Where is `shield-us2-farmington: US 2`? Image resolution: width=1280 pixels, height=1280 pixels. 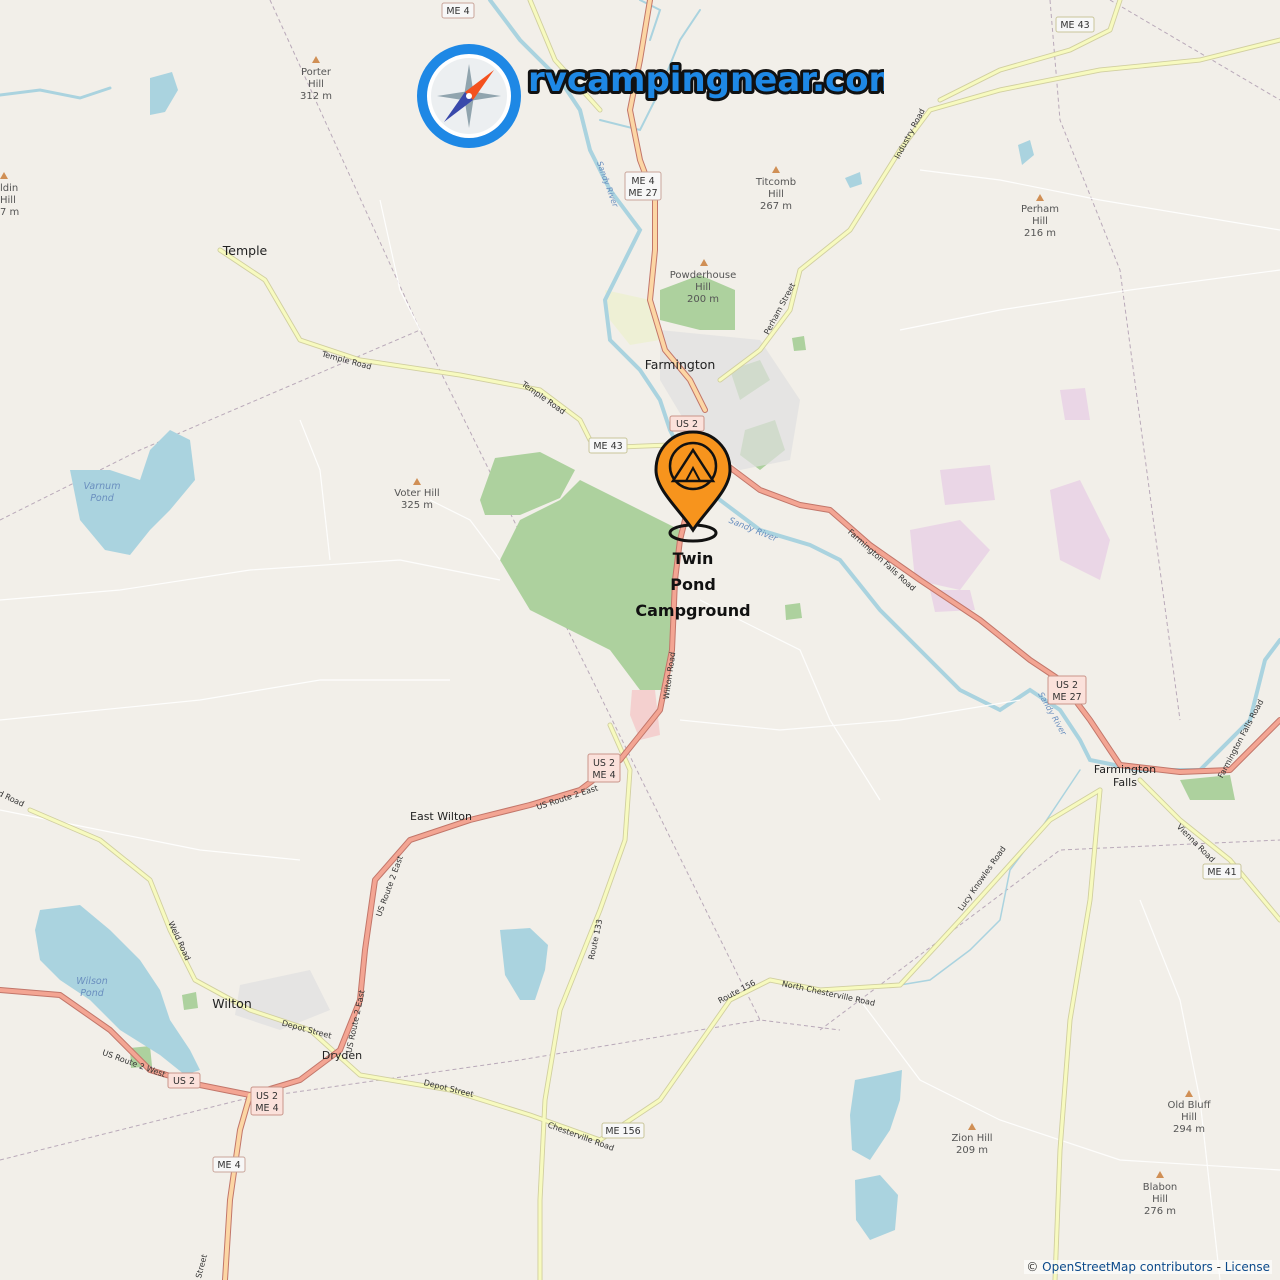
shield-us2-farmington: US 2 is located at coordinates (687, 423).